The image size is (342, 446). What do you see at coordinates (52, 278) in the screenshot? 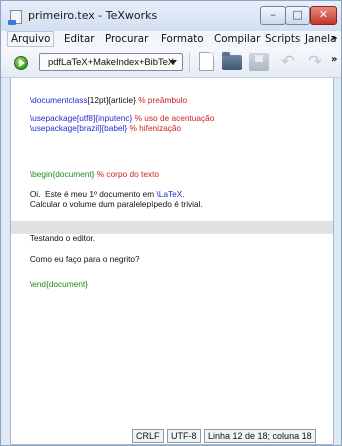
I see `code-line-end-document: \end{document}` at bounding box center [52, 278].